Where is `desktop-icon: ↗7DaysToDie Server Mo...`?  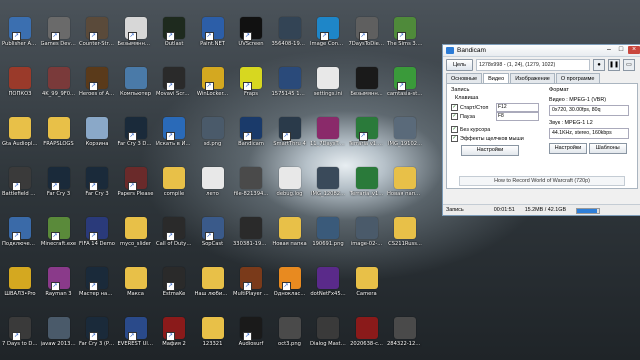
desktop-icon: ↗7DaysToDie Server Mo... is located at coordinates (367, 36).